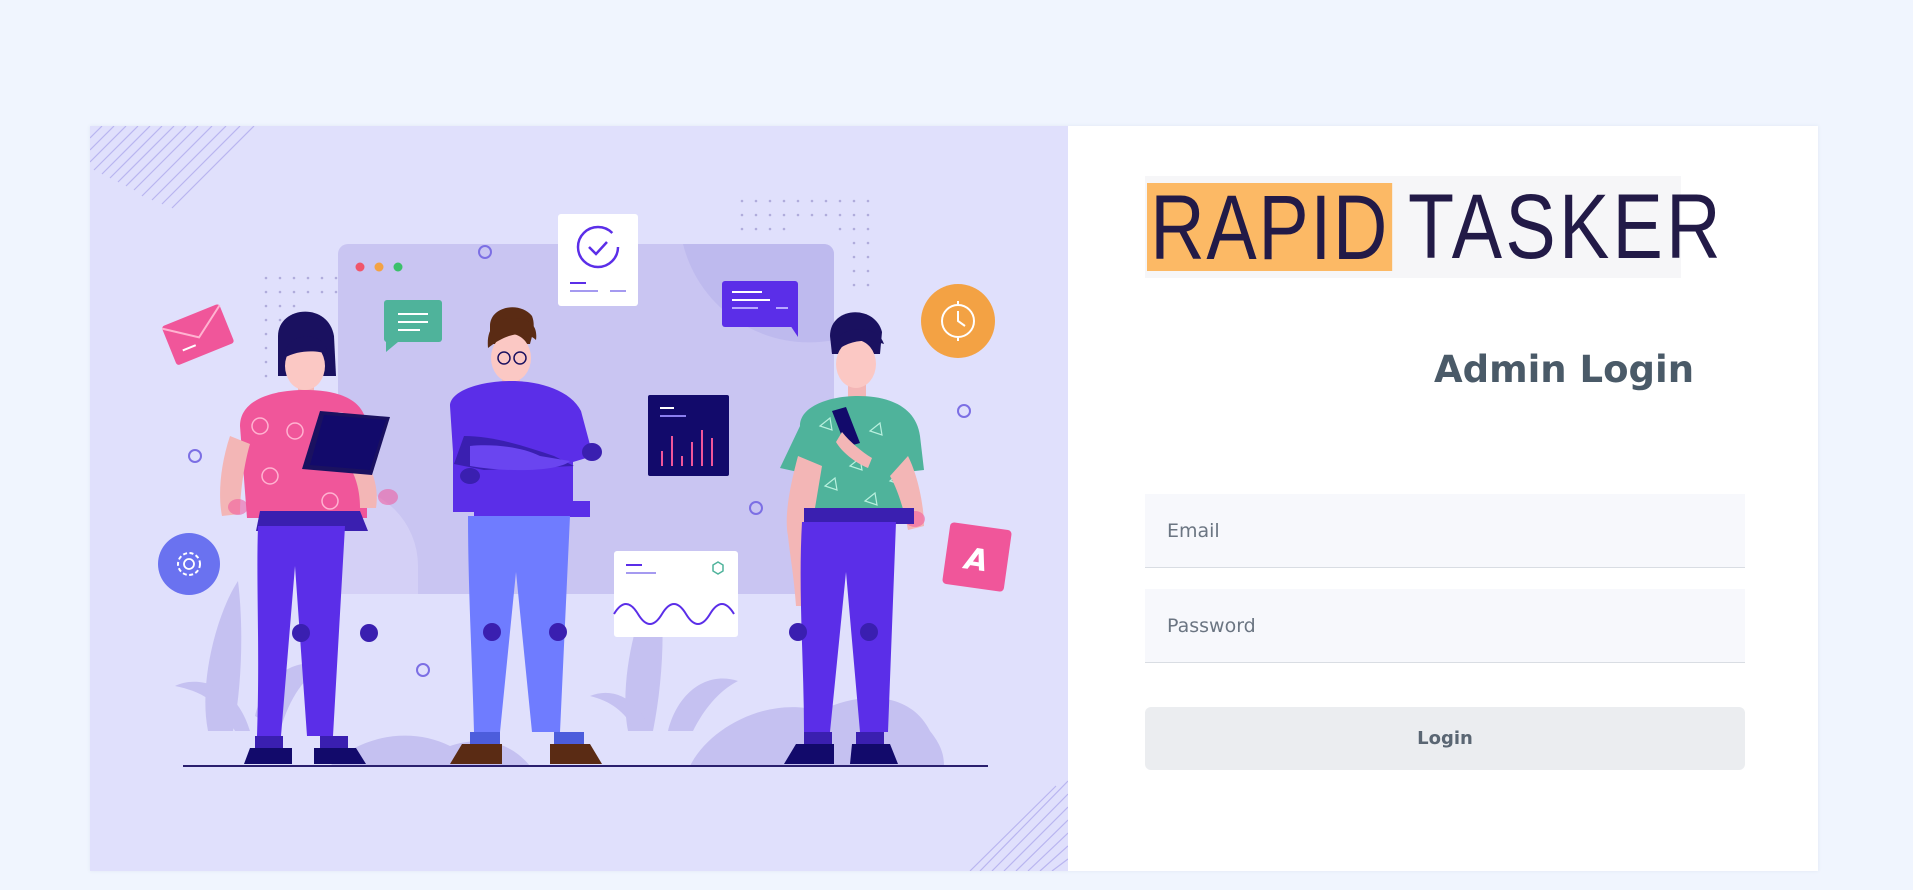 The width and height of the screenshot is (1913, 890). Describe the element at coordinates (1445, 738) in the screenshot. I see `login-button: Login` at that location.